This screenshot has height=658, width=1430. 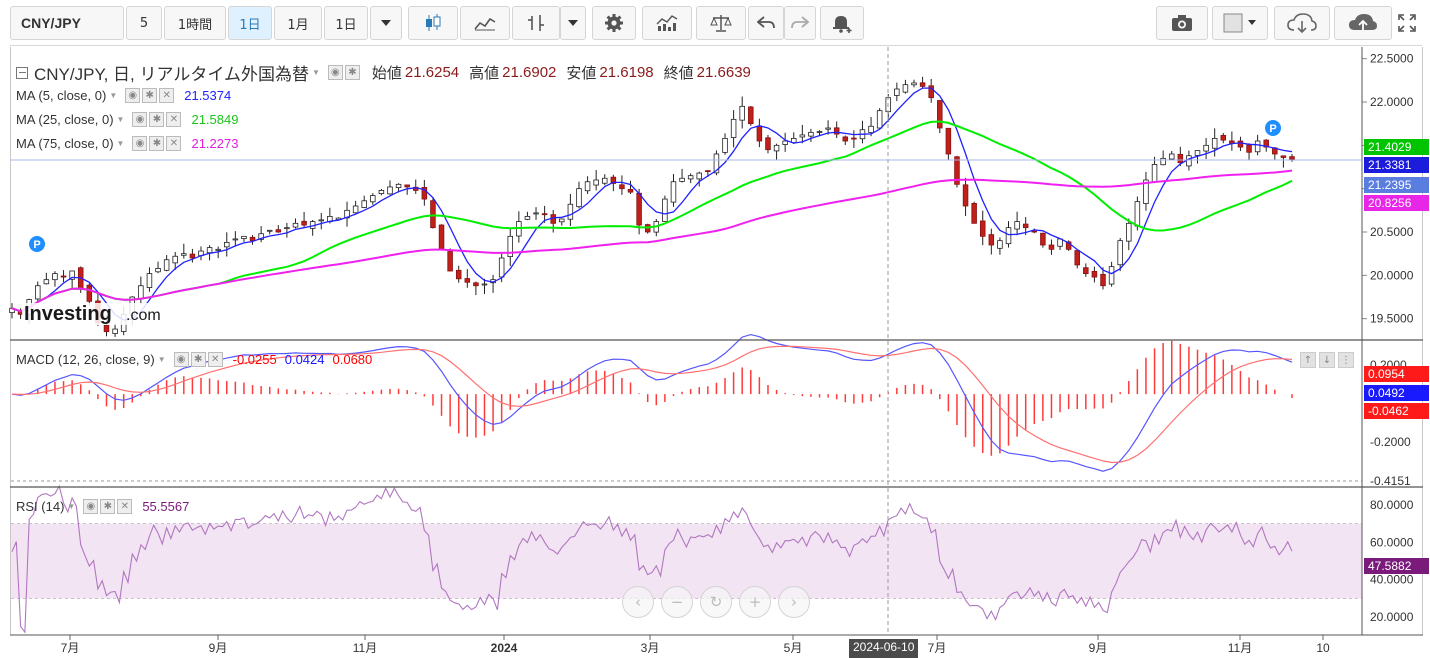 I want to click on rsi-value: 55.5567, so click(x=166, y=506).